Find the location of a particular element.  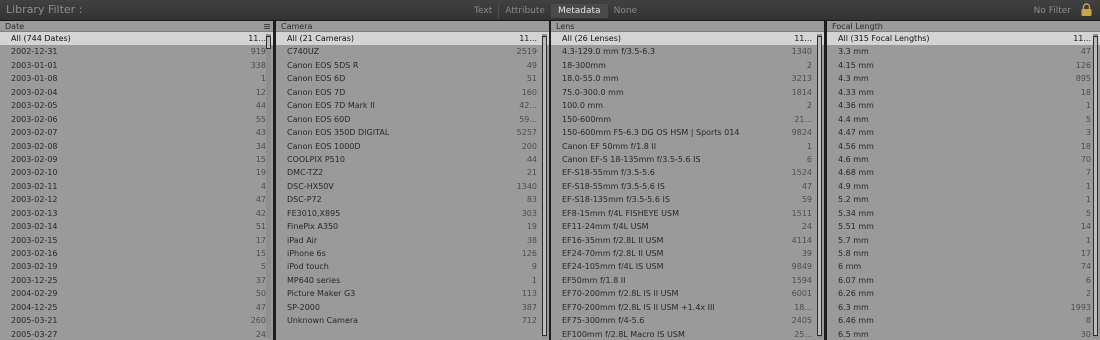

list-item: Canon EOS 1000D 200 is located at coordinates (412, 146).